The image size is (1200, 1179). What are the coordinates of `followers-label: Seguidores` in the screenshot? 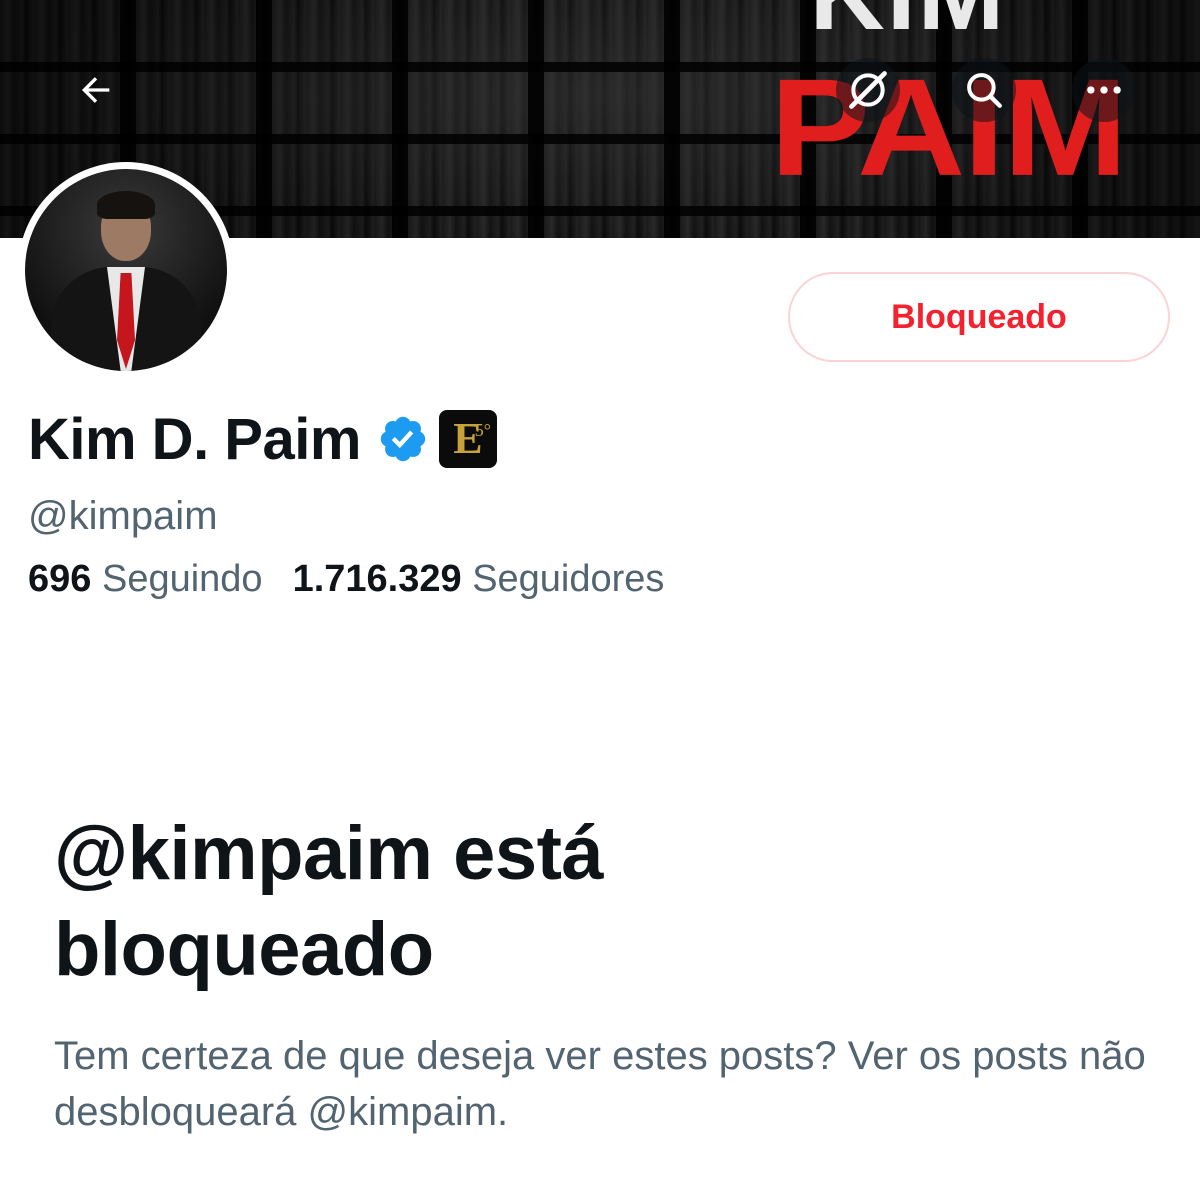 It's located at (568, 579).